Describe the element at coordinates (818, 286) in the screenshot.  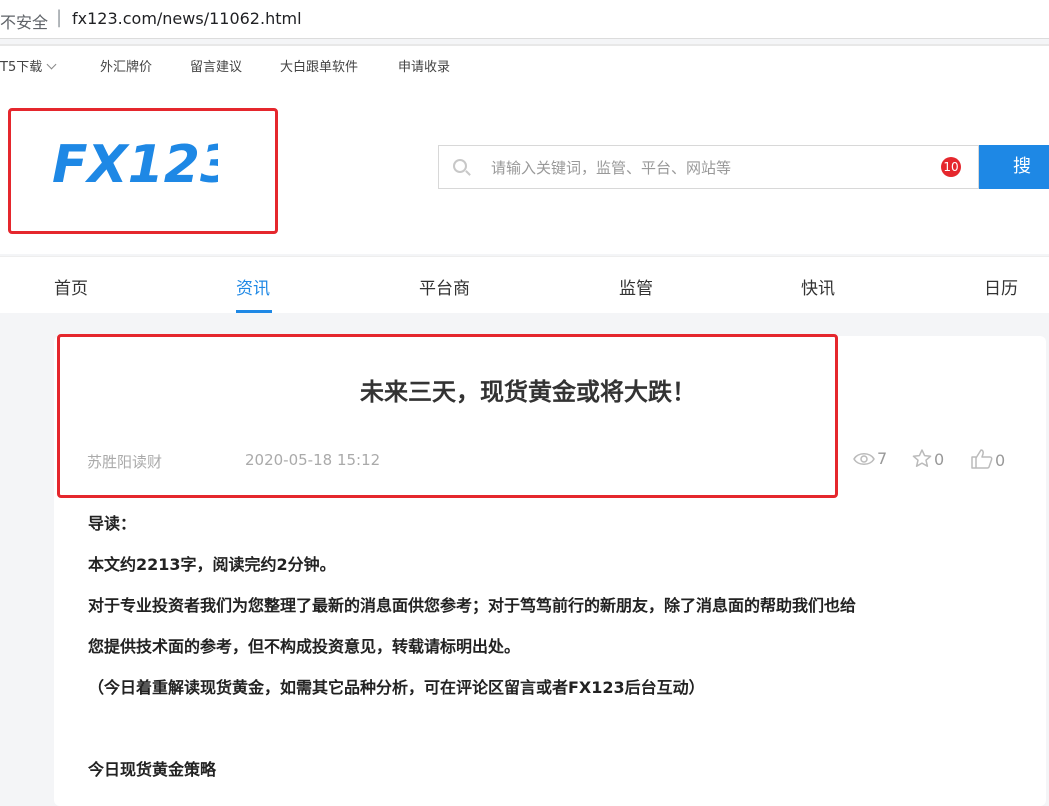
I see `nav-item-flash: 快讯` at that location.